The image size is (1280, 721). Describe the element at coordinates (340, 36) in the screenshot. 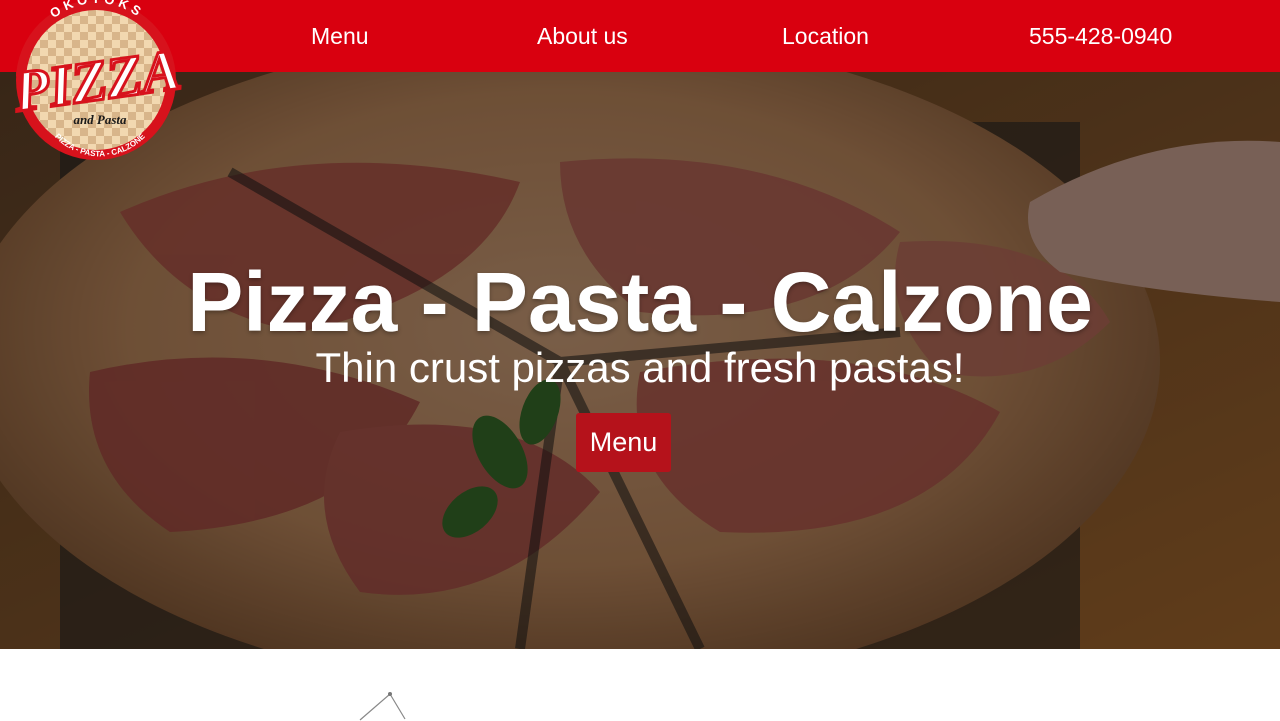

I see `nav-link-menu: Menu` at that location.